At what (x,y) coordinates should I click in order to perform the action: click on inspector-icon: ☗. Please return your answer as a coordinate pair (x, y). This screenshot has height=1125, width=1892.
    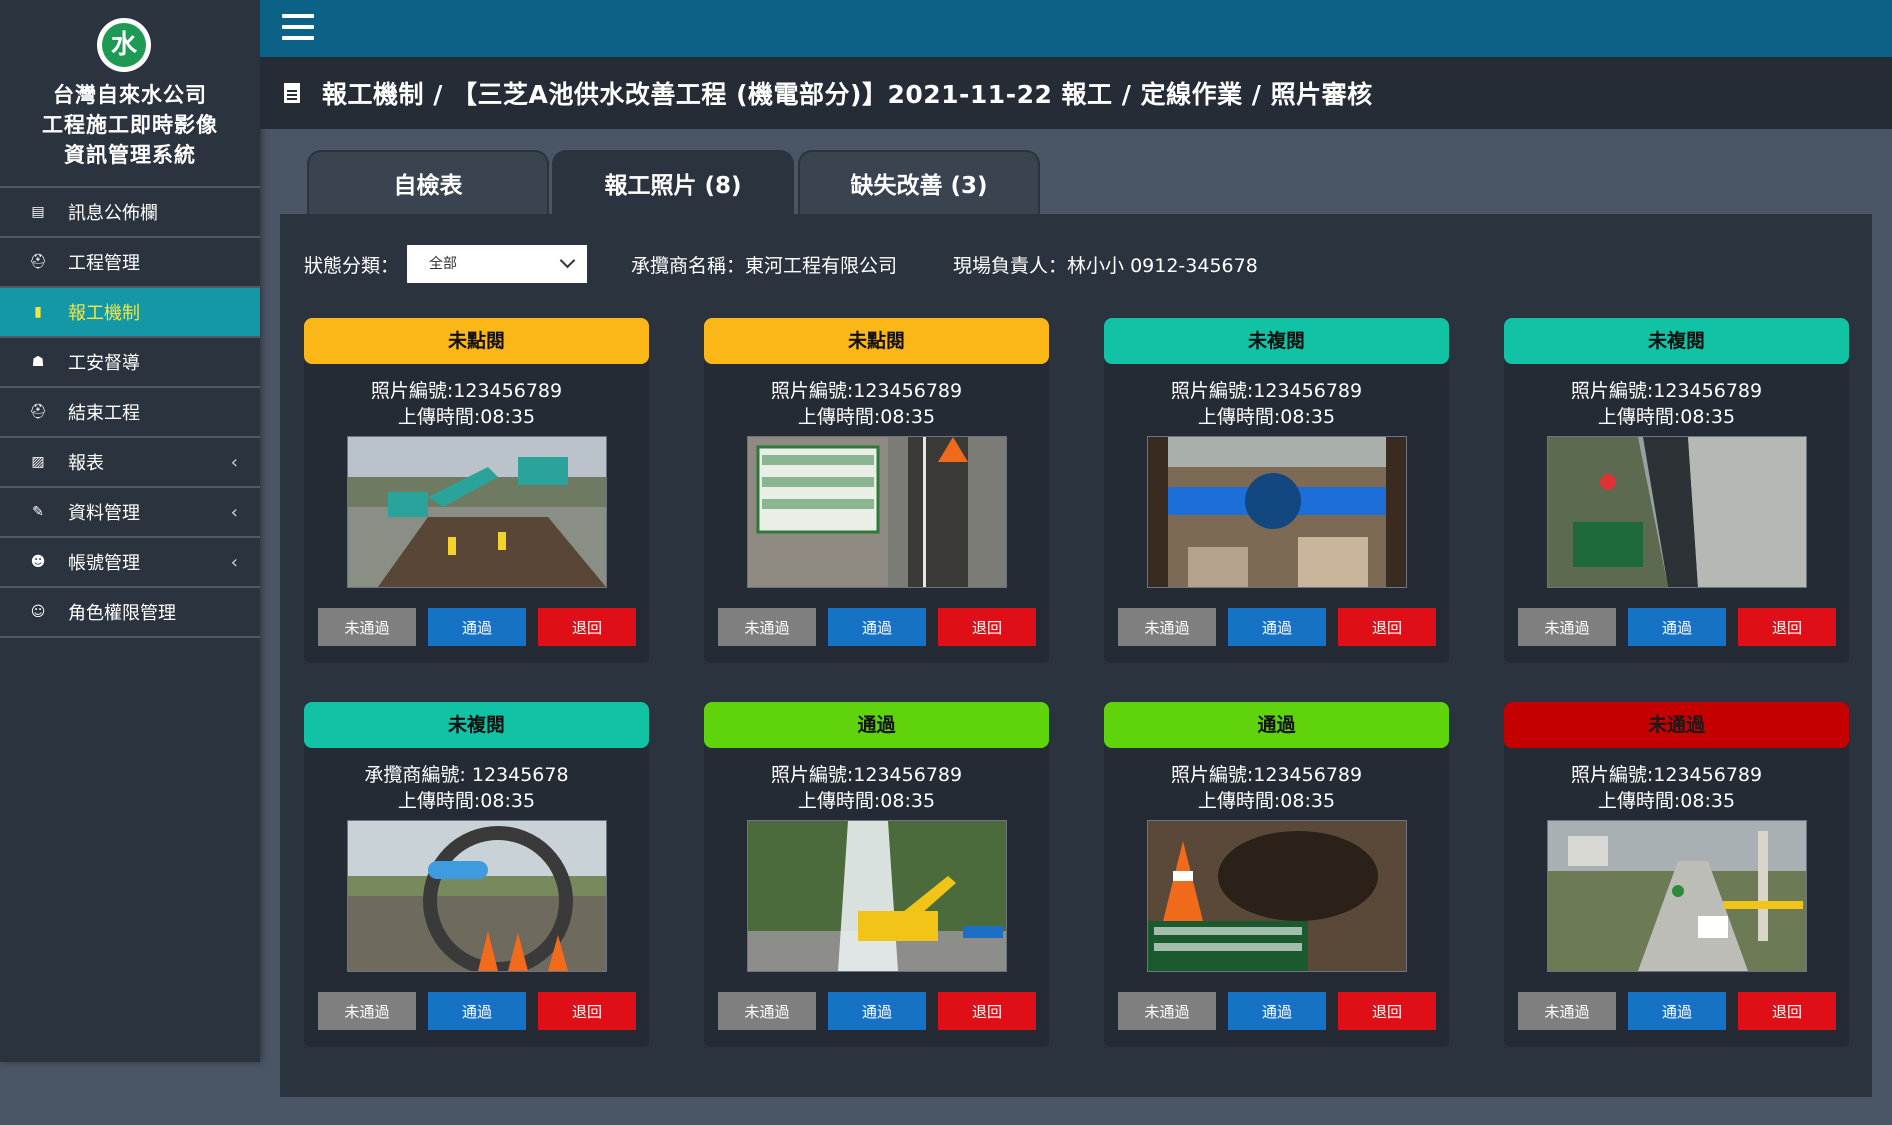
    Looking at the image, I should click on (38, 362).